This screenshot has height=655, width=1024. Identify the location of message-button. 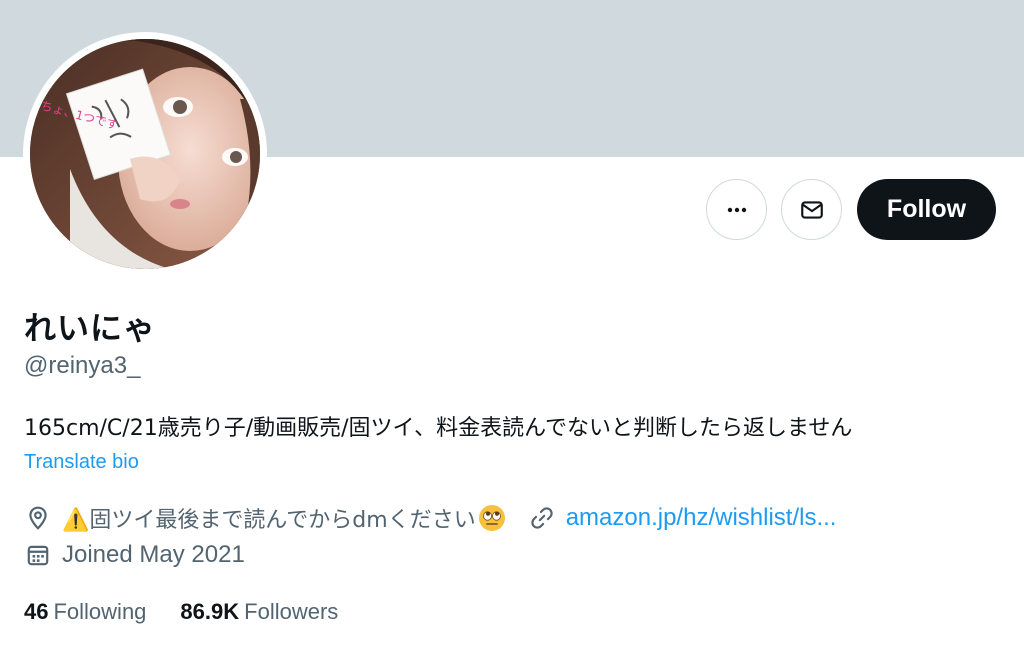
(811, 209).